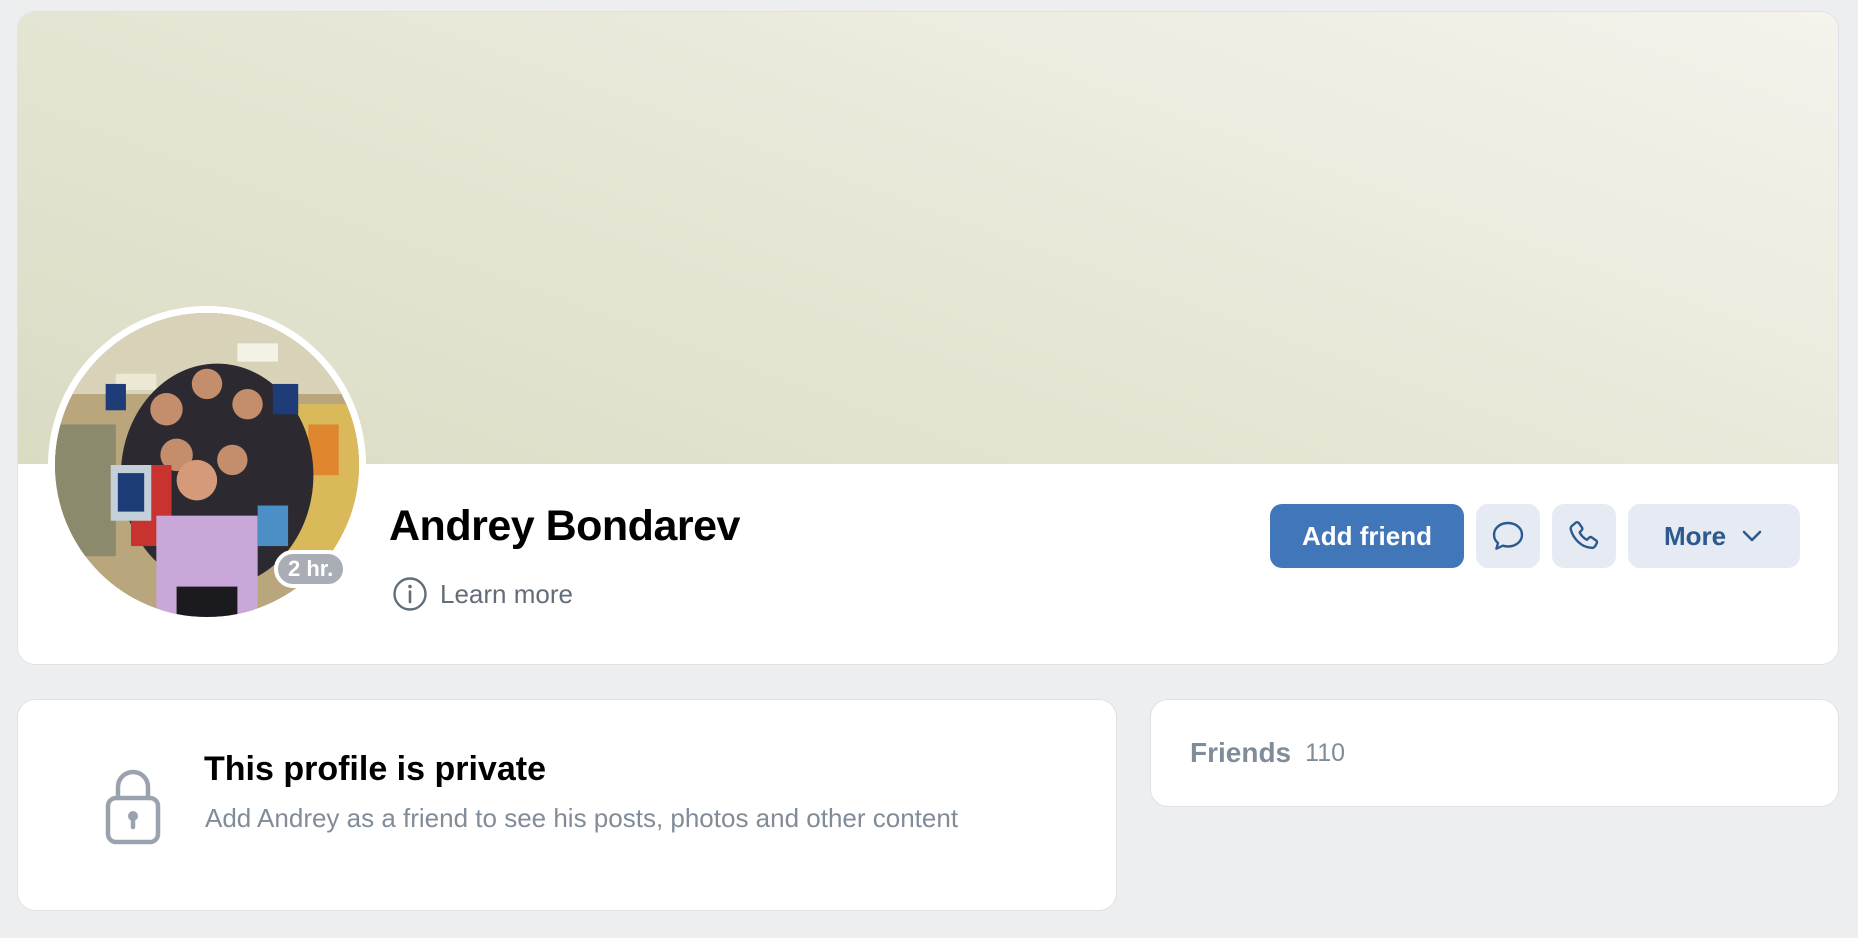 Image resolution: width=1858 pixels, height=938 pixels. What do you see at coordinates (1325, 752) in the screenshot?
I see `friends-count: 110` at bounding box center [1325, 752].